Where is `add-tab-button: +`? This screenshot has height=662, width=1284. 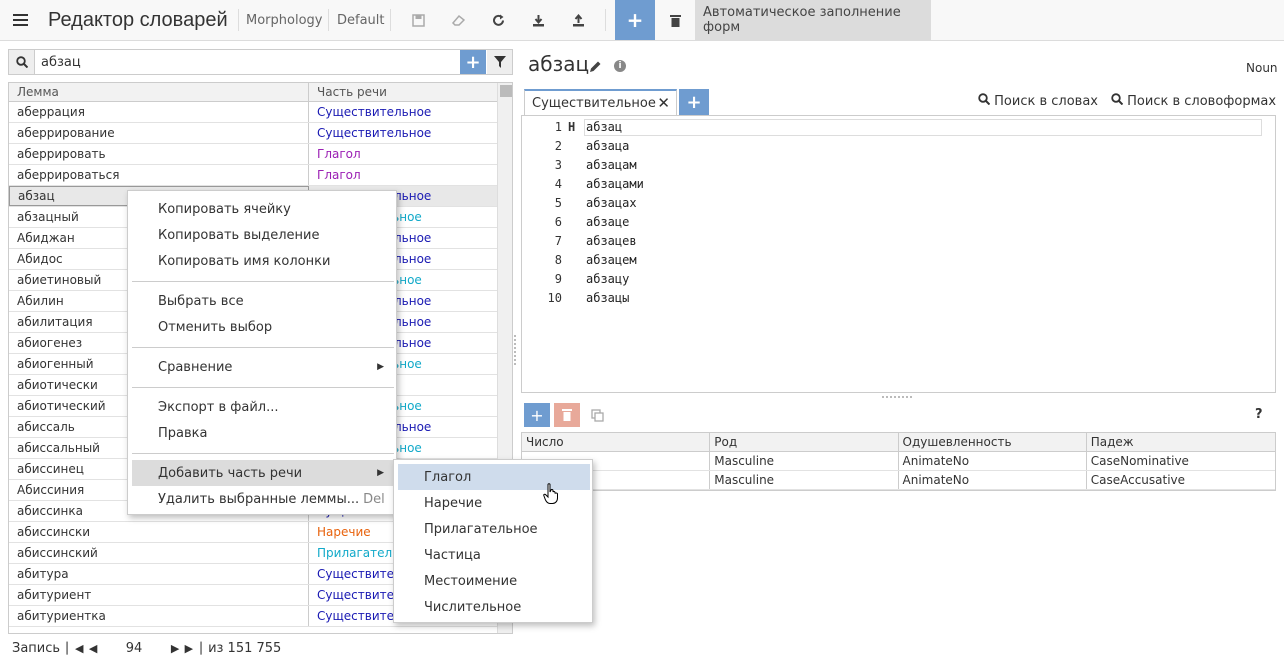 add-tab-button: + is located at coordinates (694, 102).